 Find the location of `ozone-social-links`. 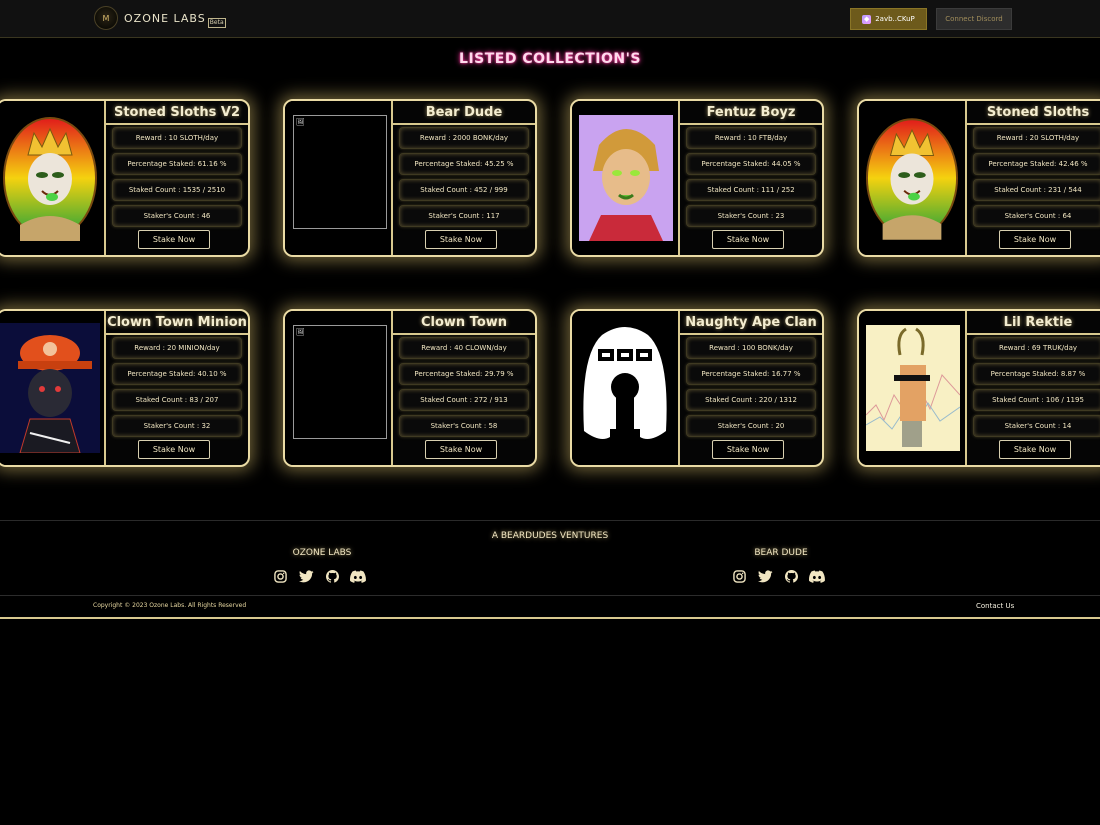

ozone-social-links is located at coordinates (319, 576).